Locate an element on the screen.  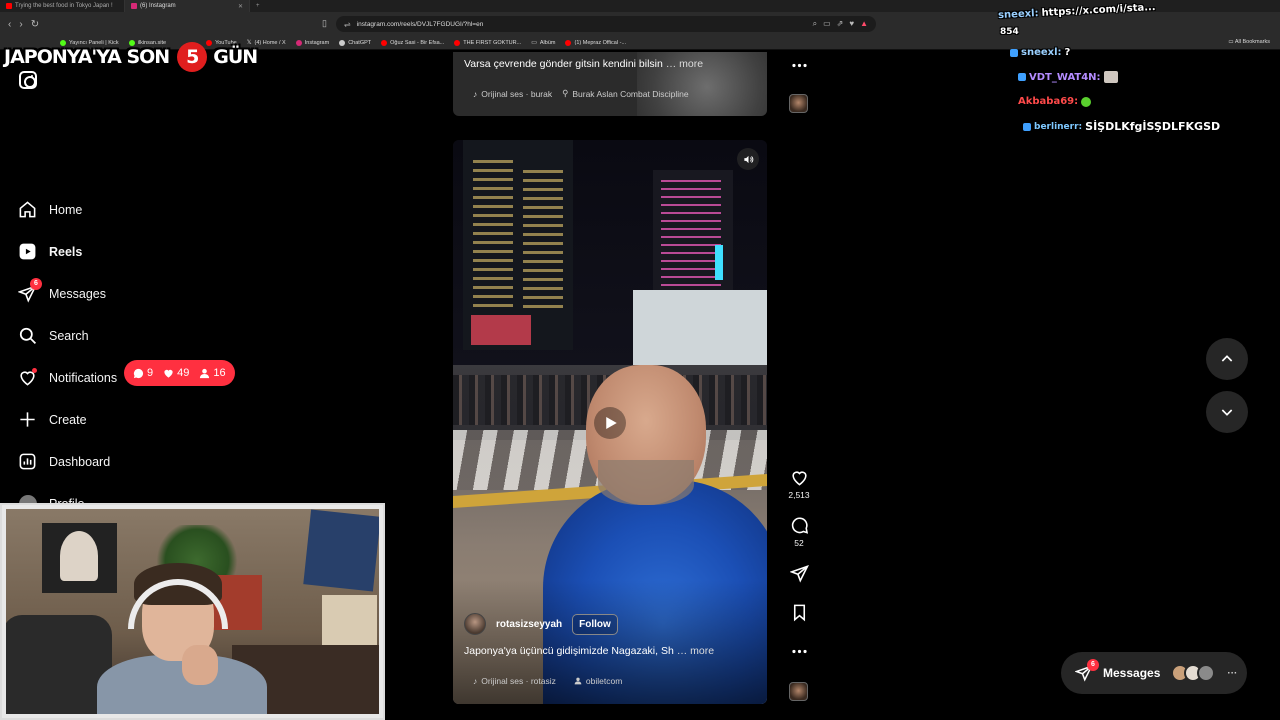
neon-sign is located at coordinates (719, 262).